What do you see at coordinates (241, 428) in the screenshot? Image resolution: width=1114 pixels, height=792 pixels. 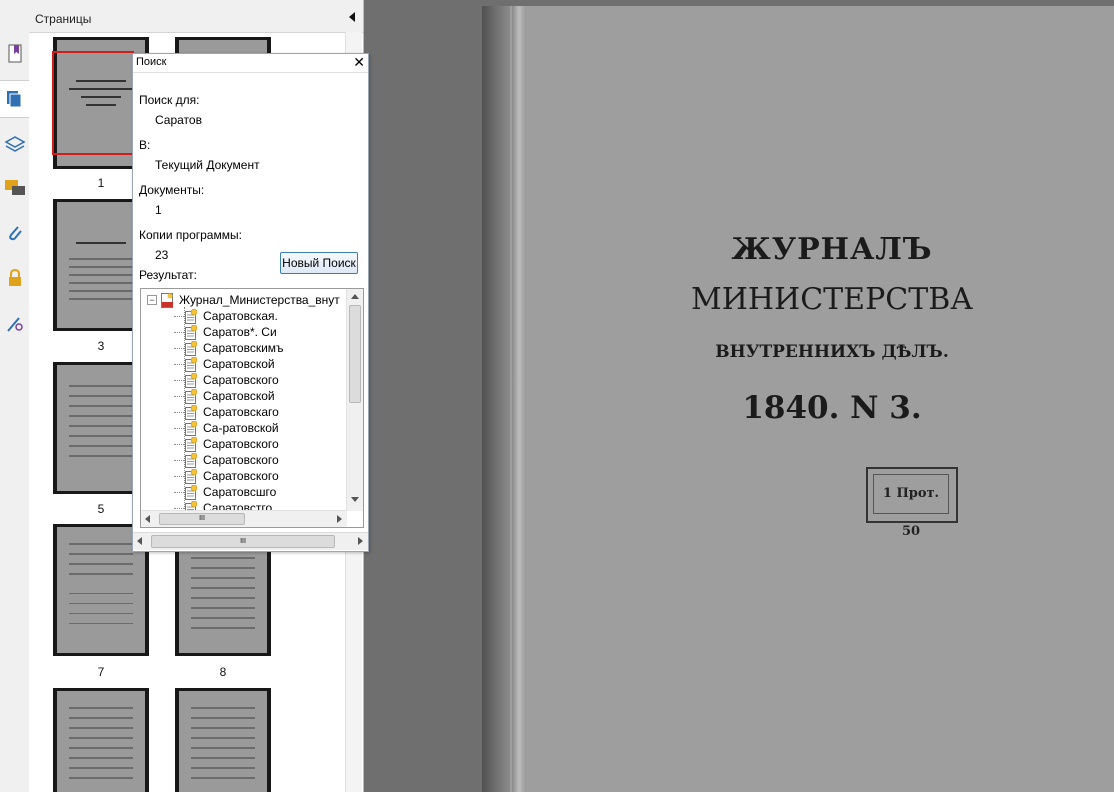 I see `search-result-text: Са-ратовской` at bounding box center [241, 428].